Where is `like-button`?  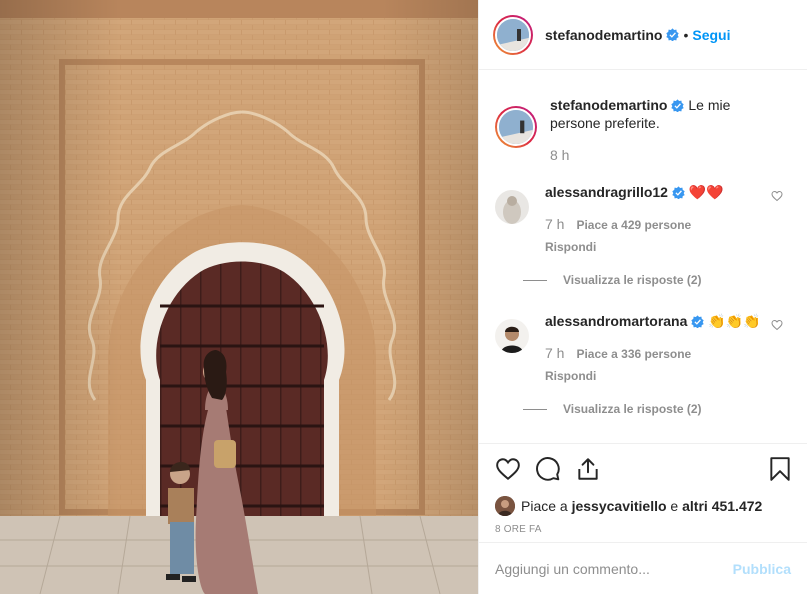
like-button is located at coordinates (508, 469).